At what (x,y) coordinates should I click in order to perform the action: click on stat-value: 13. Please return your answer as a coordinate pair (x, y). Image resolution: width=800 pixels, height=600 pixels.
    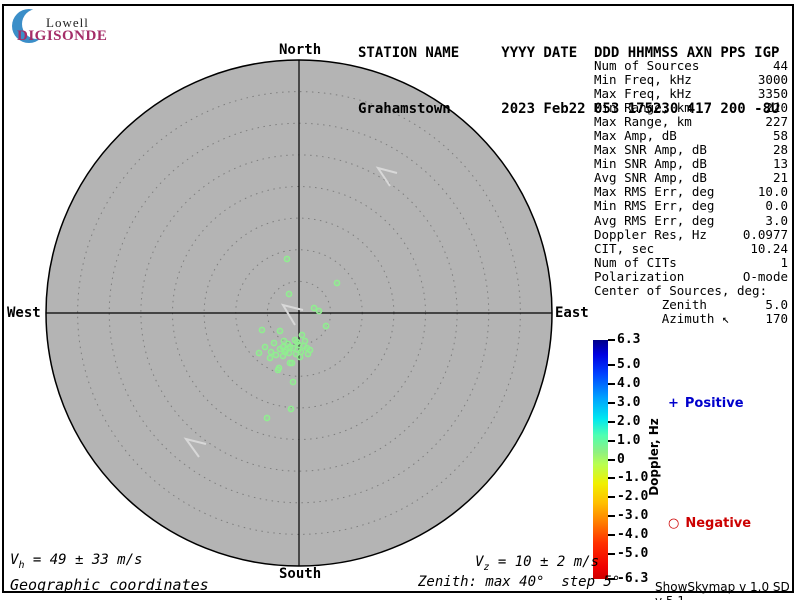
    Looking at the image, I should click on (780, 164).